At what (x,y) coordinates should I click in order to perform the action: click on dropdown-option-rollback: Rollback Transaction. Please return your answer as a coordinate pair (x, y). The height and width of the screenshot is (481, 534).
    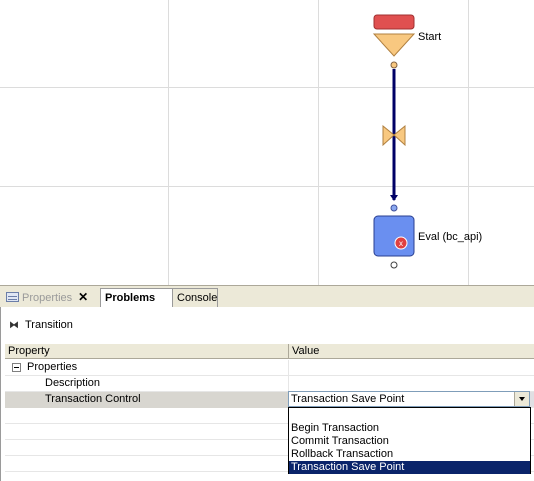
    Looking at the image, I should click on (409, 454).